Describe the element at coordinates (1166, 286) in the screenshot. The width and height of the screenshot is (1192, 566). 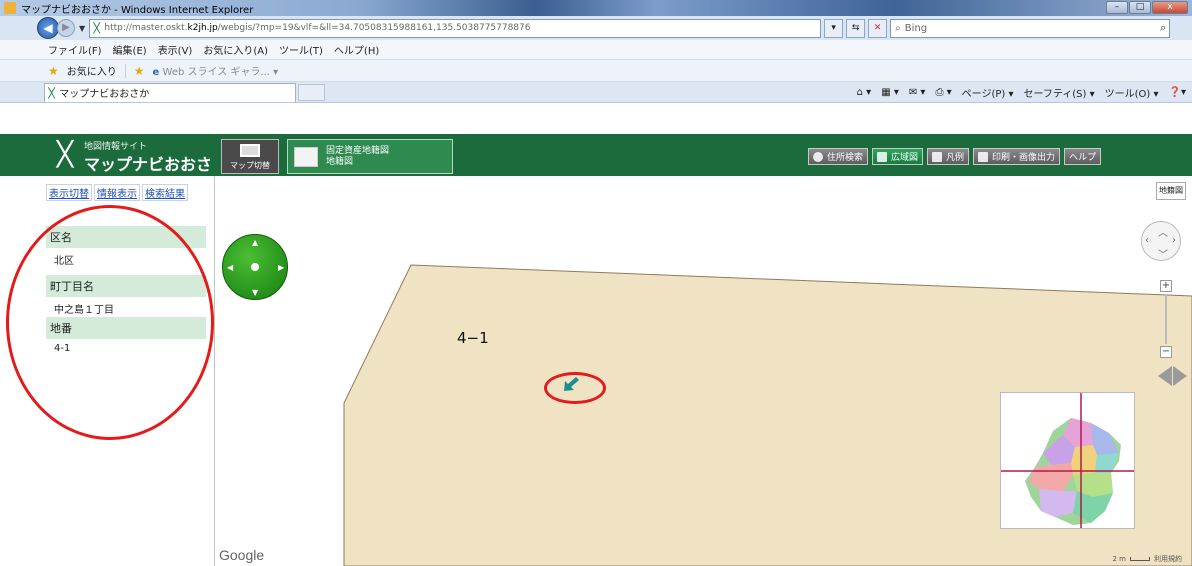
I see `zoom-in-button: +` at that location.